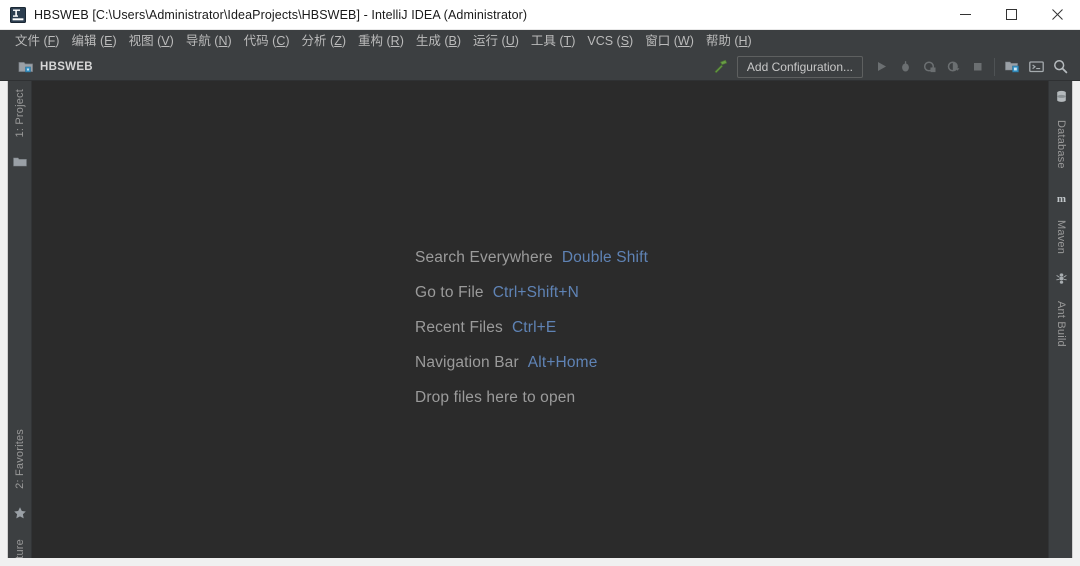 The width and height of the screenshot is (1080, 566). Describe the element at coordinates (19, 513) in the screenshot. I see `star-icon` at that location.